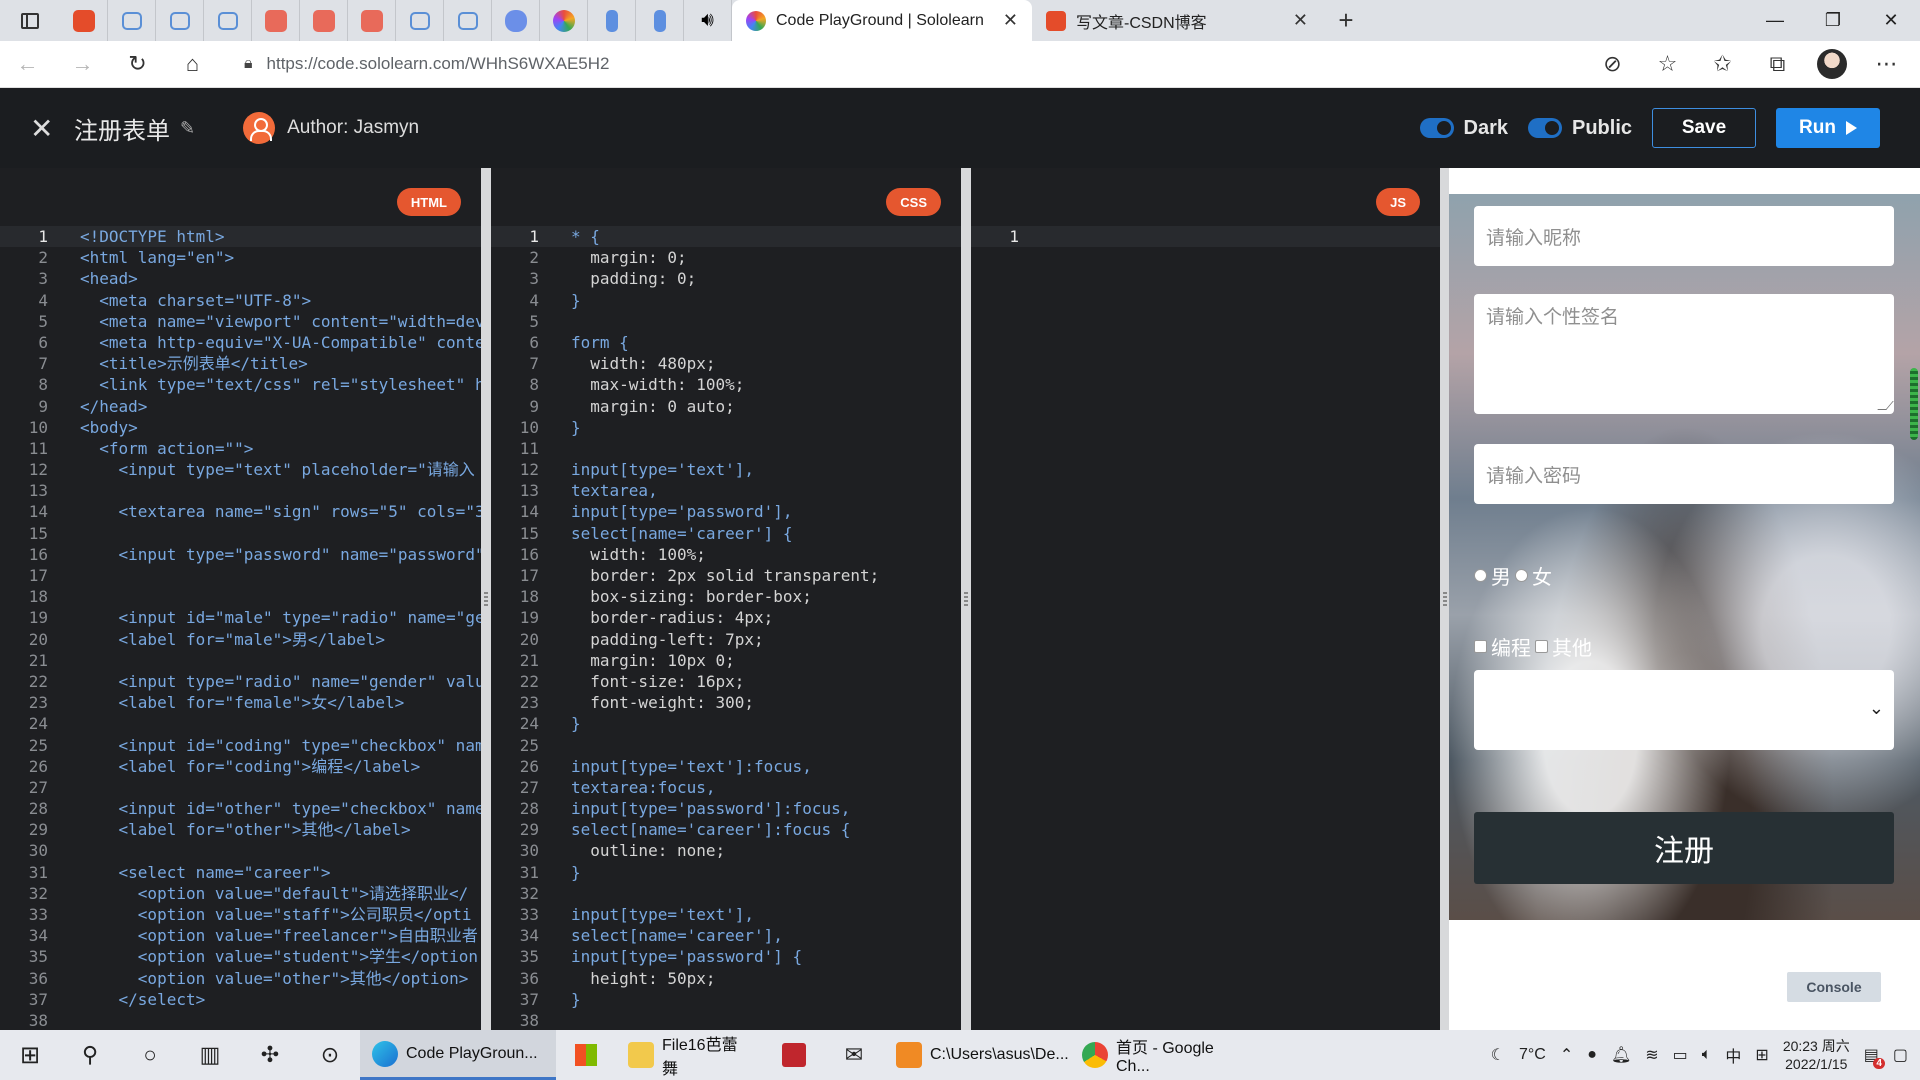  I want to click on sign-textarea: 请输入个性签名, so click(1684, 354).